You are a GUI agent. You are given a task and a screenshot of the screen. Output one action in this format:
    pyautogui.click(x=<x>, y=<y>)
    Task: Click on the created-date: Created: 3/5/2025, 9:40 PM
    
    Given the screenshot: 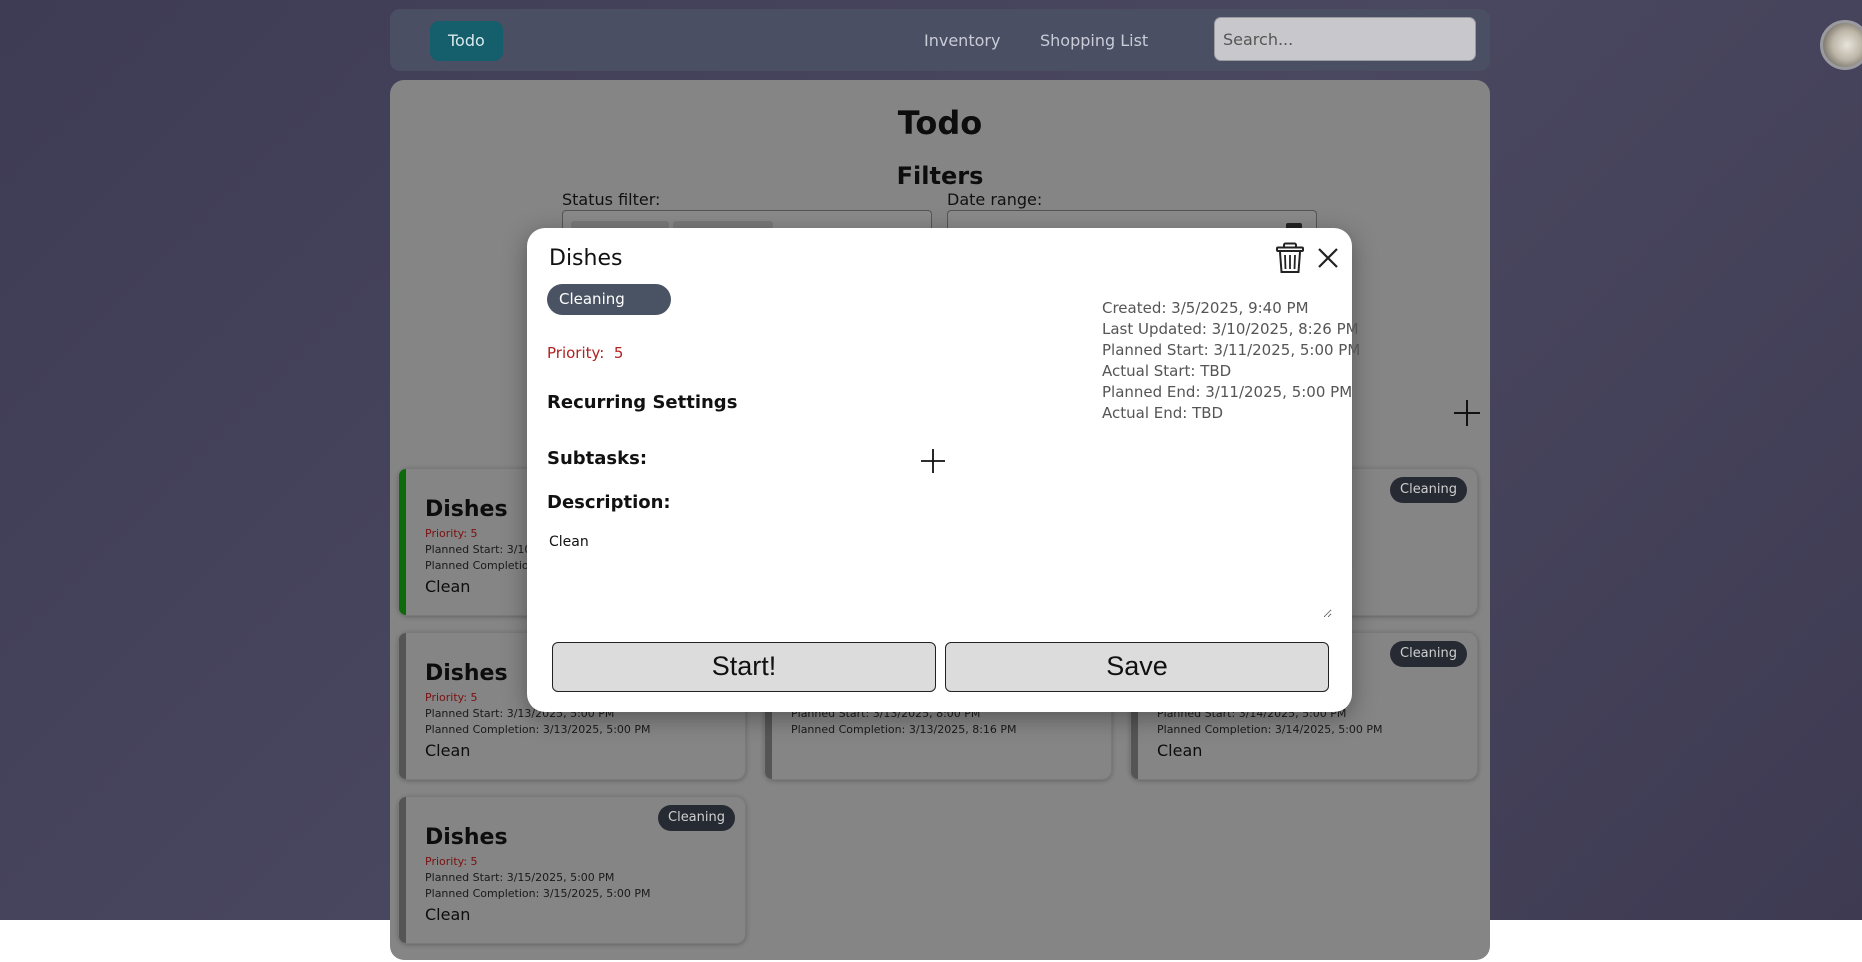 What is the action you would take?
    pyautogui.click(x=1205, y=308)
    